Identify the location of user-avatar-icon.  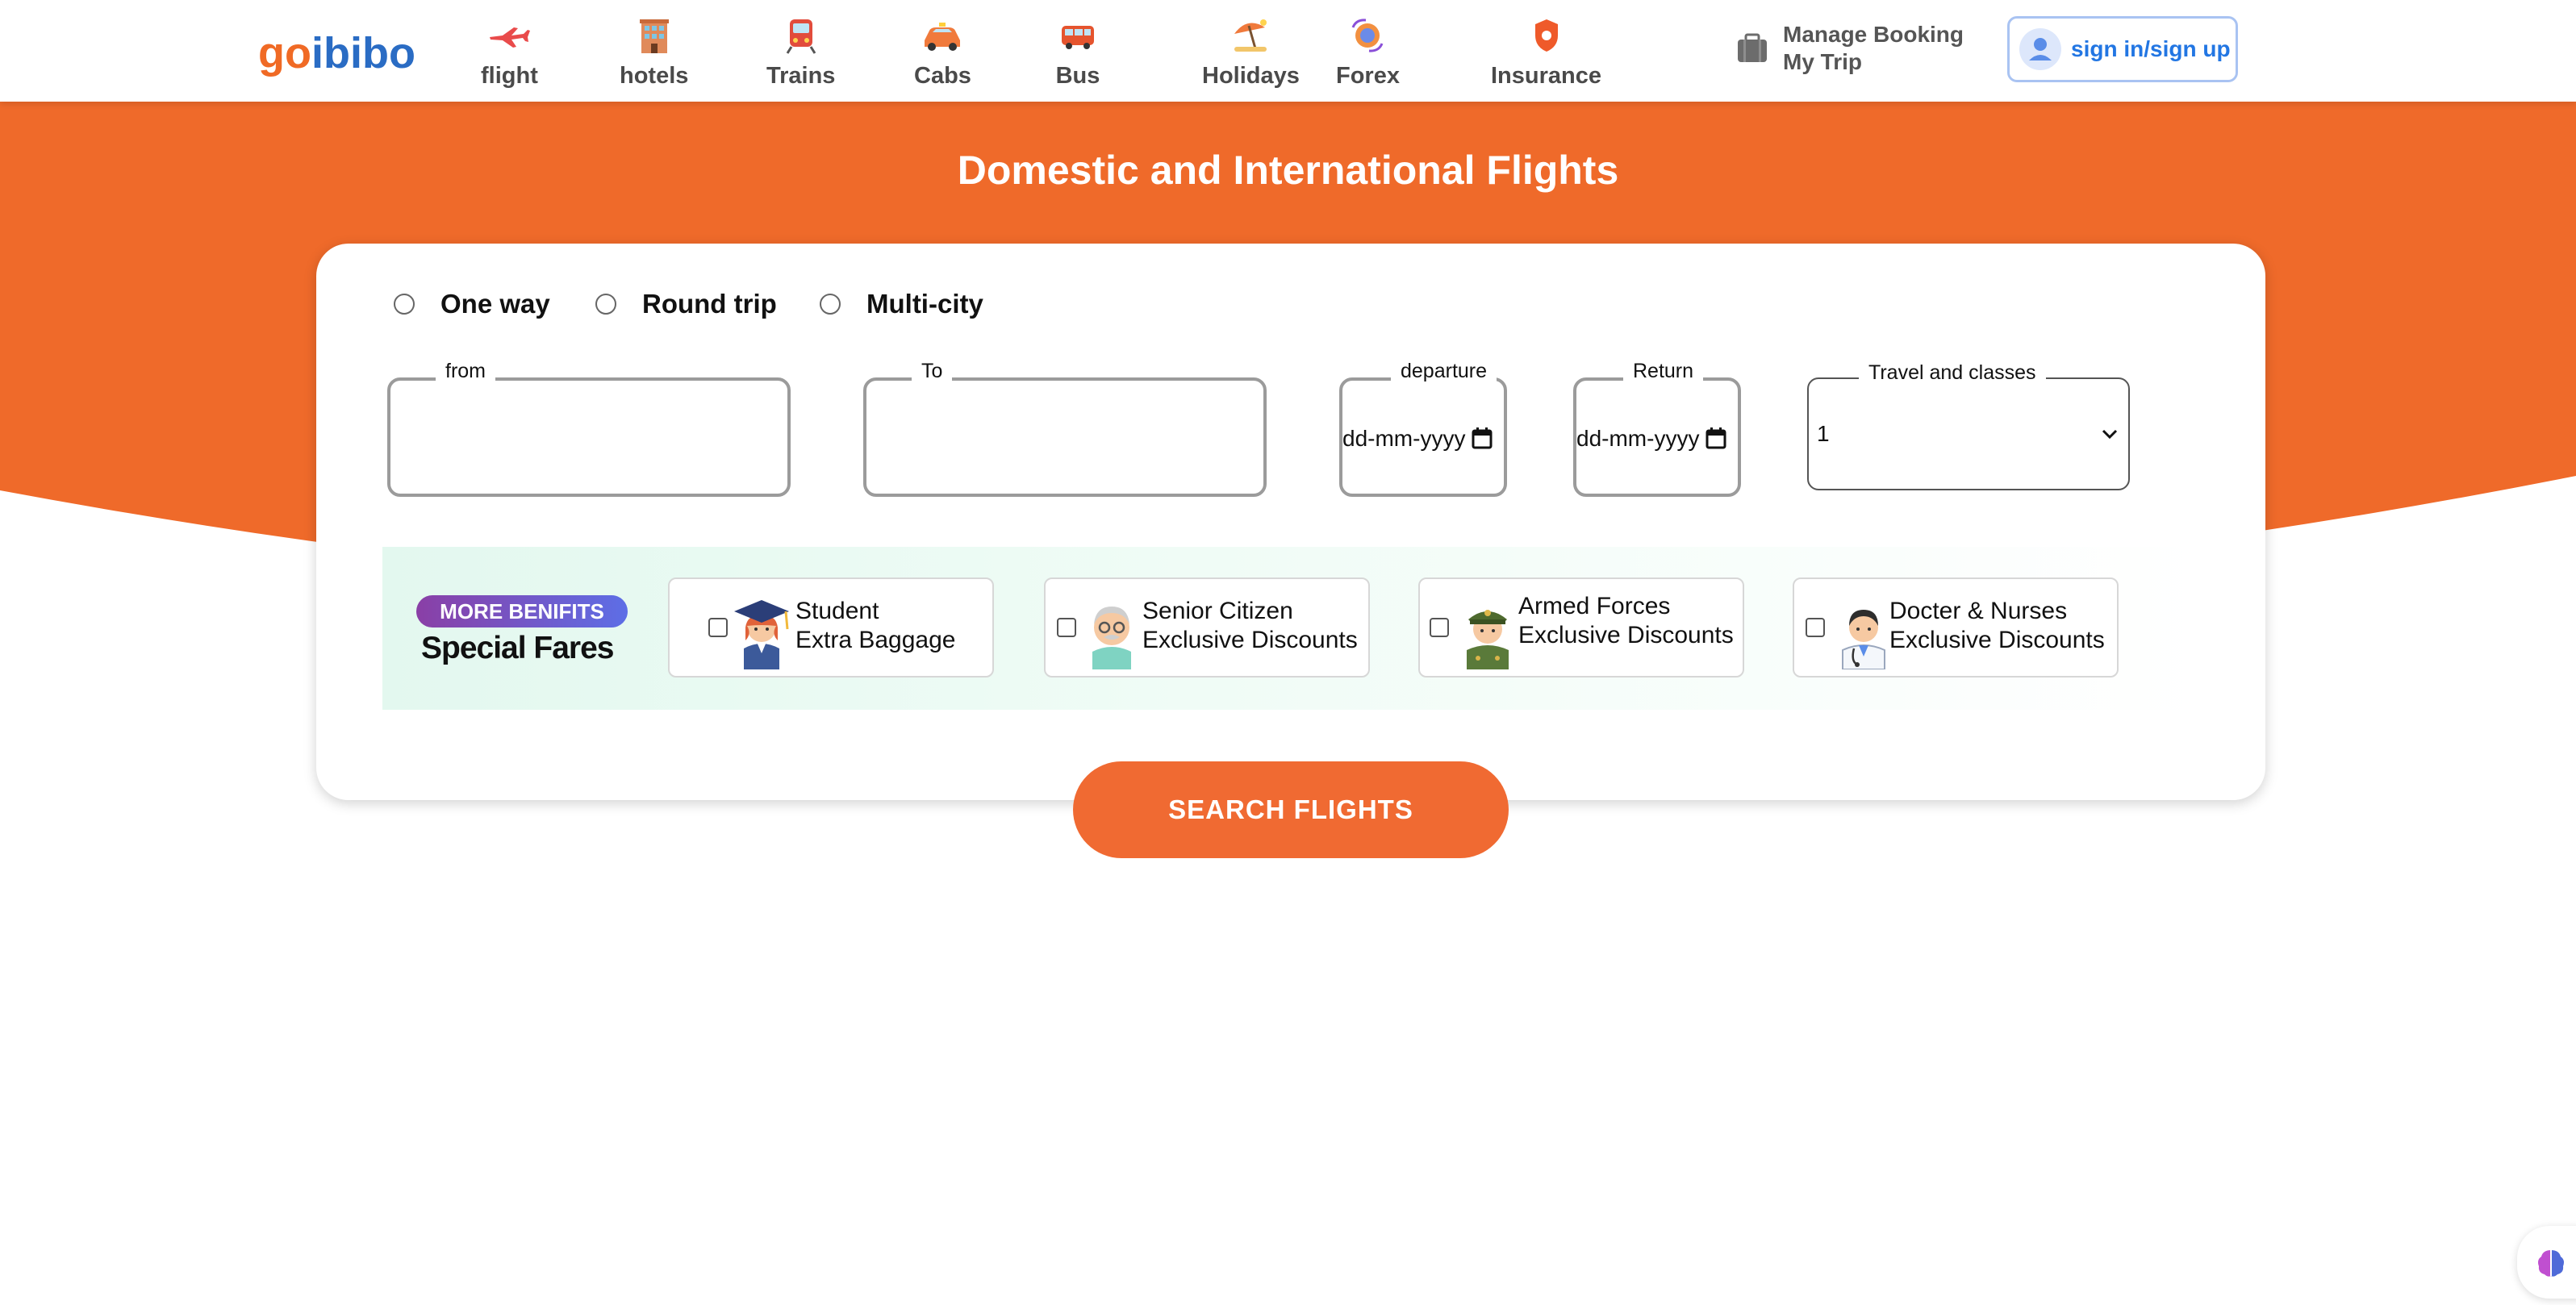
(2040, 49).